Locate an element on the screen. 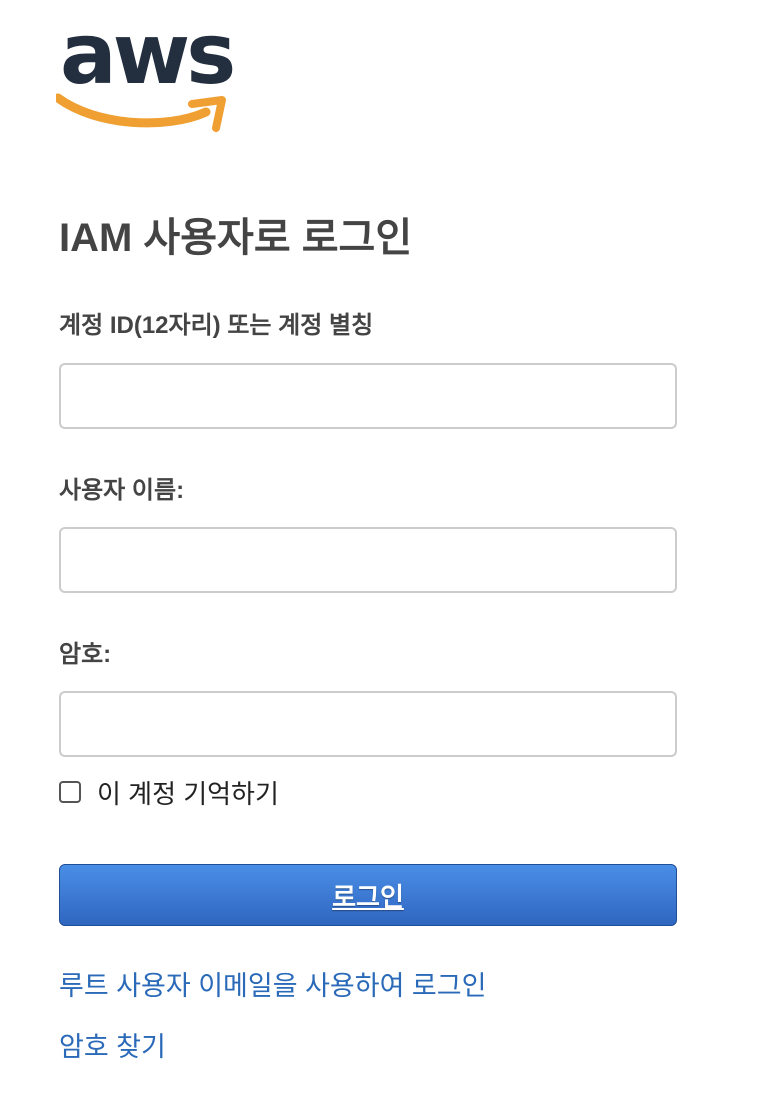  username-label: 사용자 이름: is located at coordinates (122, 490).